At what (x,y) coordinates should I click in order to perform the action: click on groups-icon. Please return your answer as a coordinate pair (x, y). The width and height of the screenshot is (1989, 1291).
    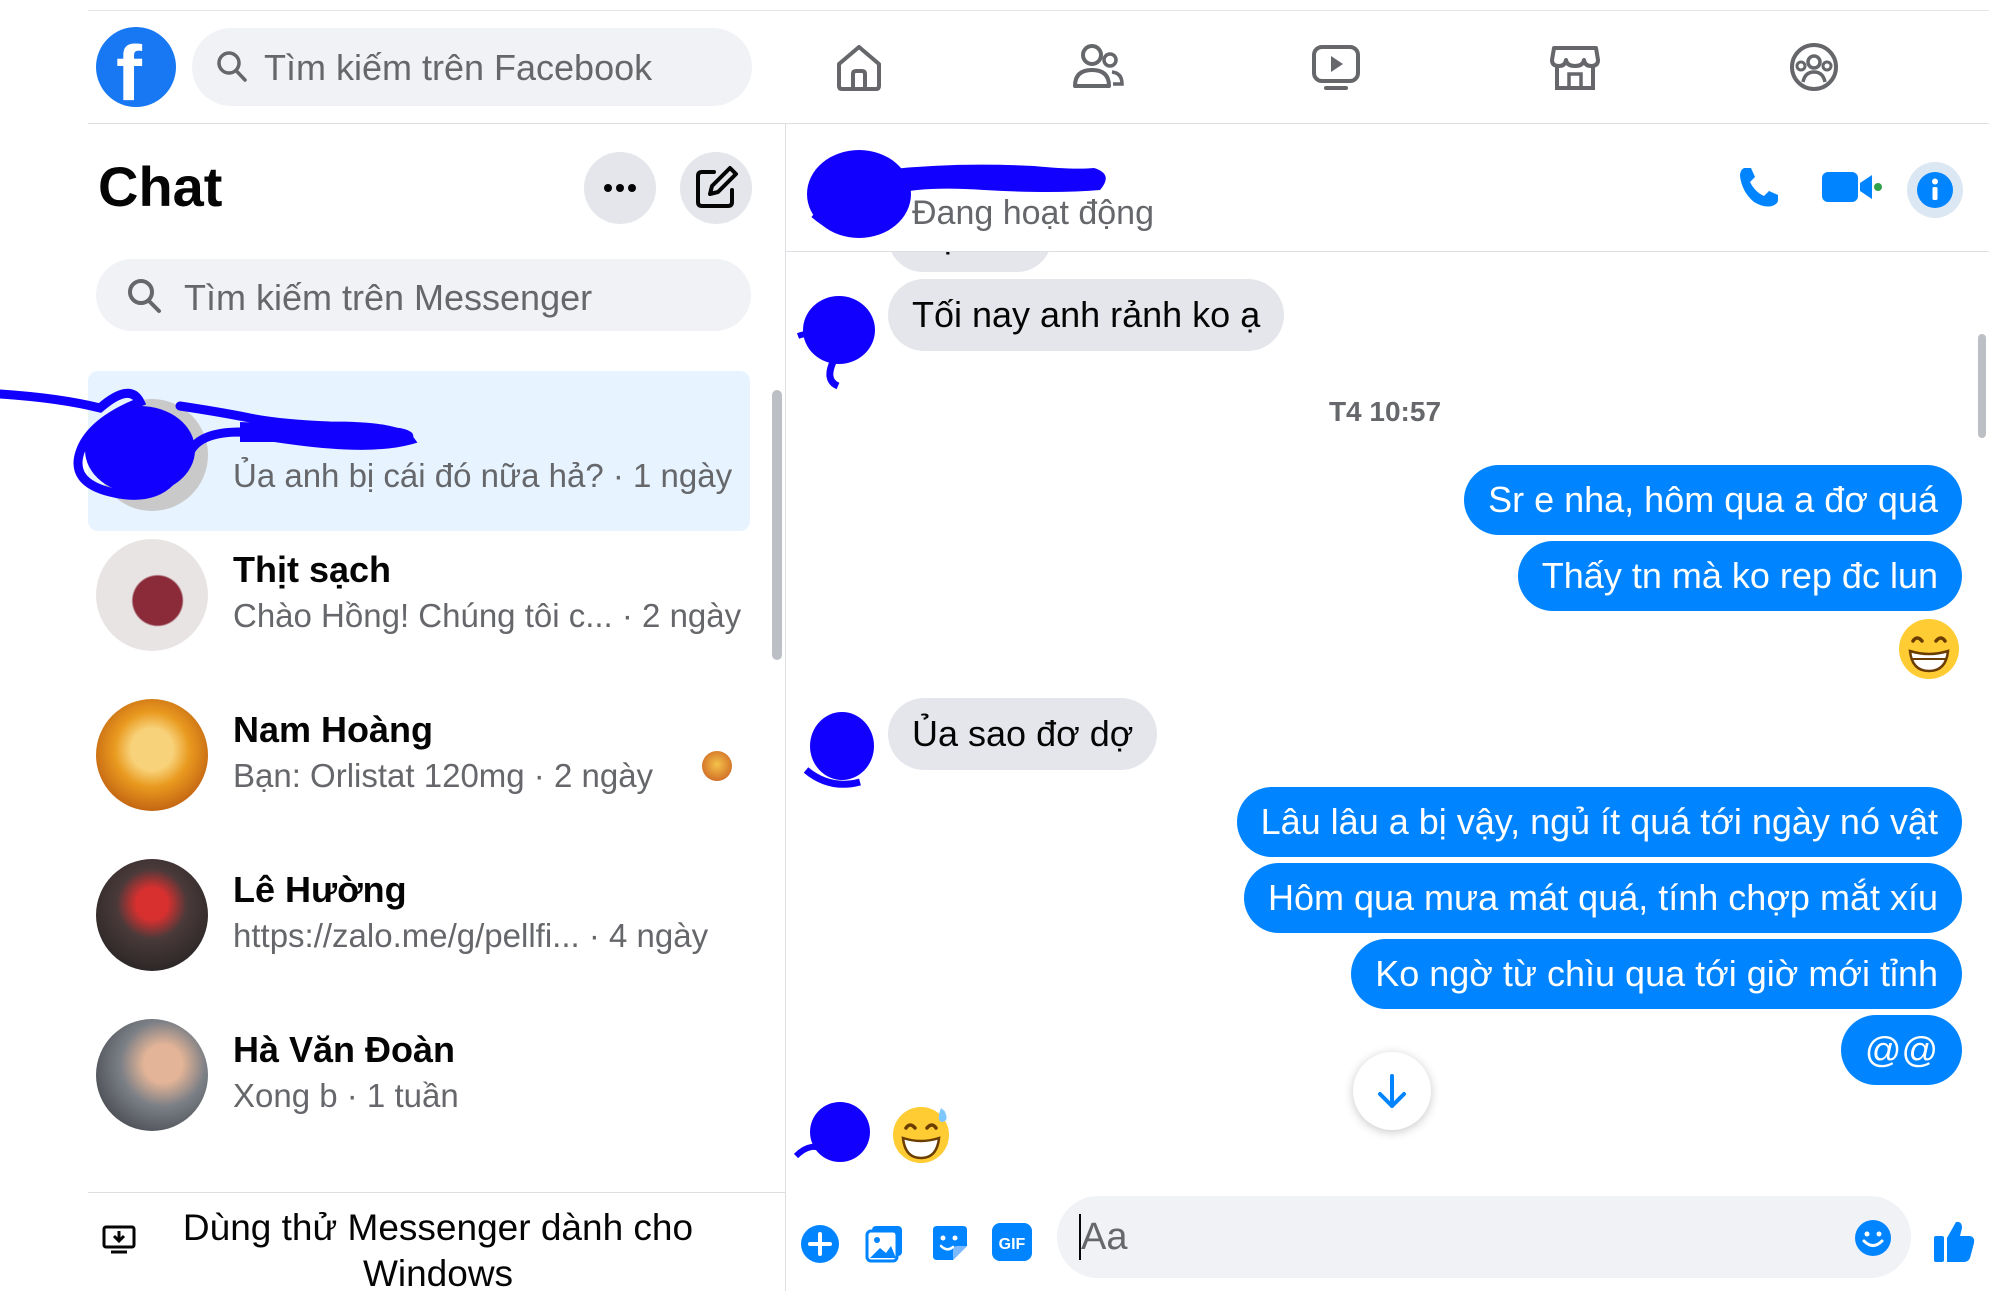
    Looking at the image, I should click on (1814, 67).